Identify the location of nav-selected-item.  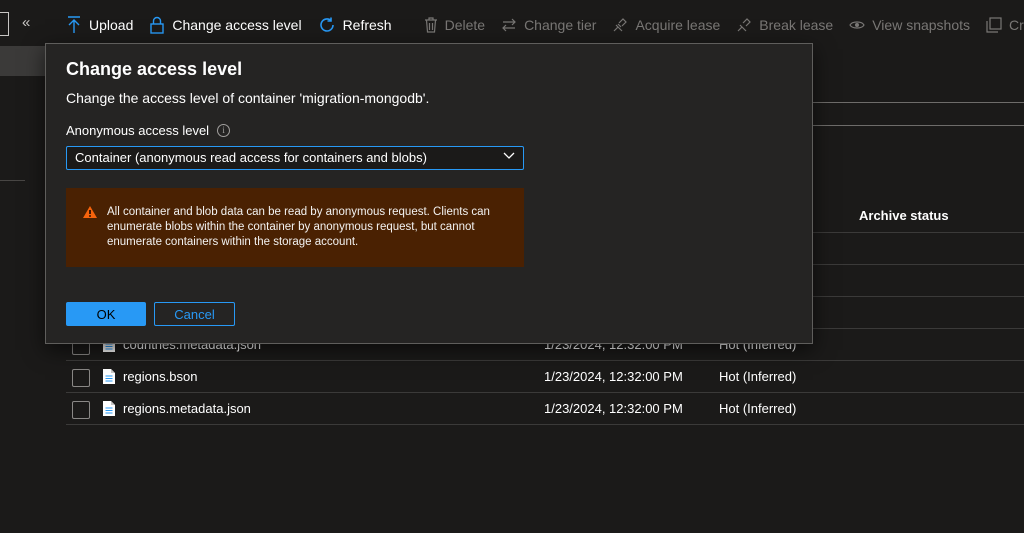
(23, 61).